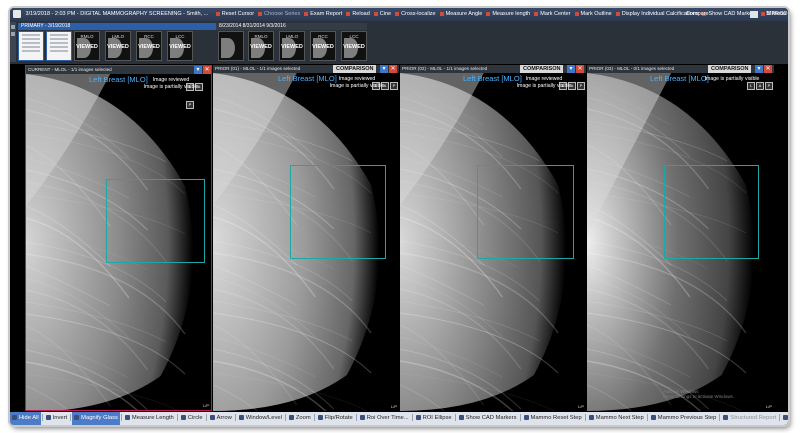 This screenshot has height=433, width=800. I want to click on toolbar-label: Measure Length, so click(152, 418).